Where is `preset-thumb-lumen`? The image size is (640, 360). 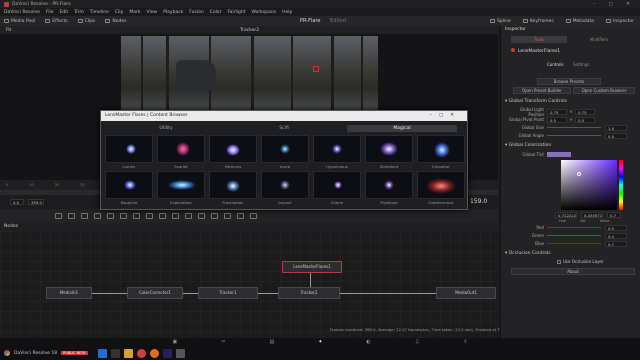 preset-thumb-lumen is located at coordinates (129, 149).